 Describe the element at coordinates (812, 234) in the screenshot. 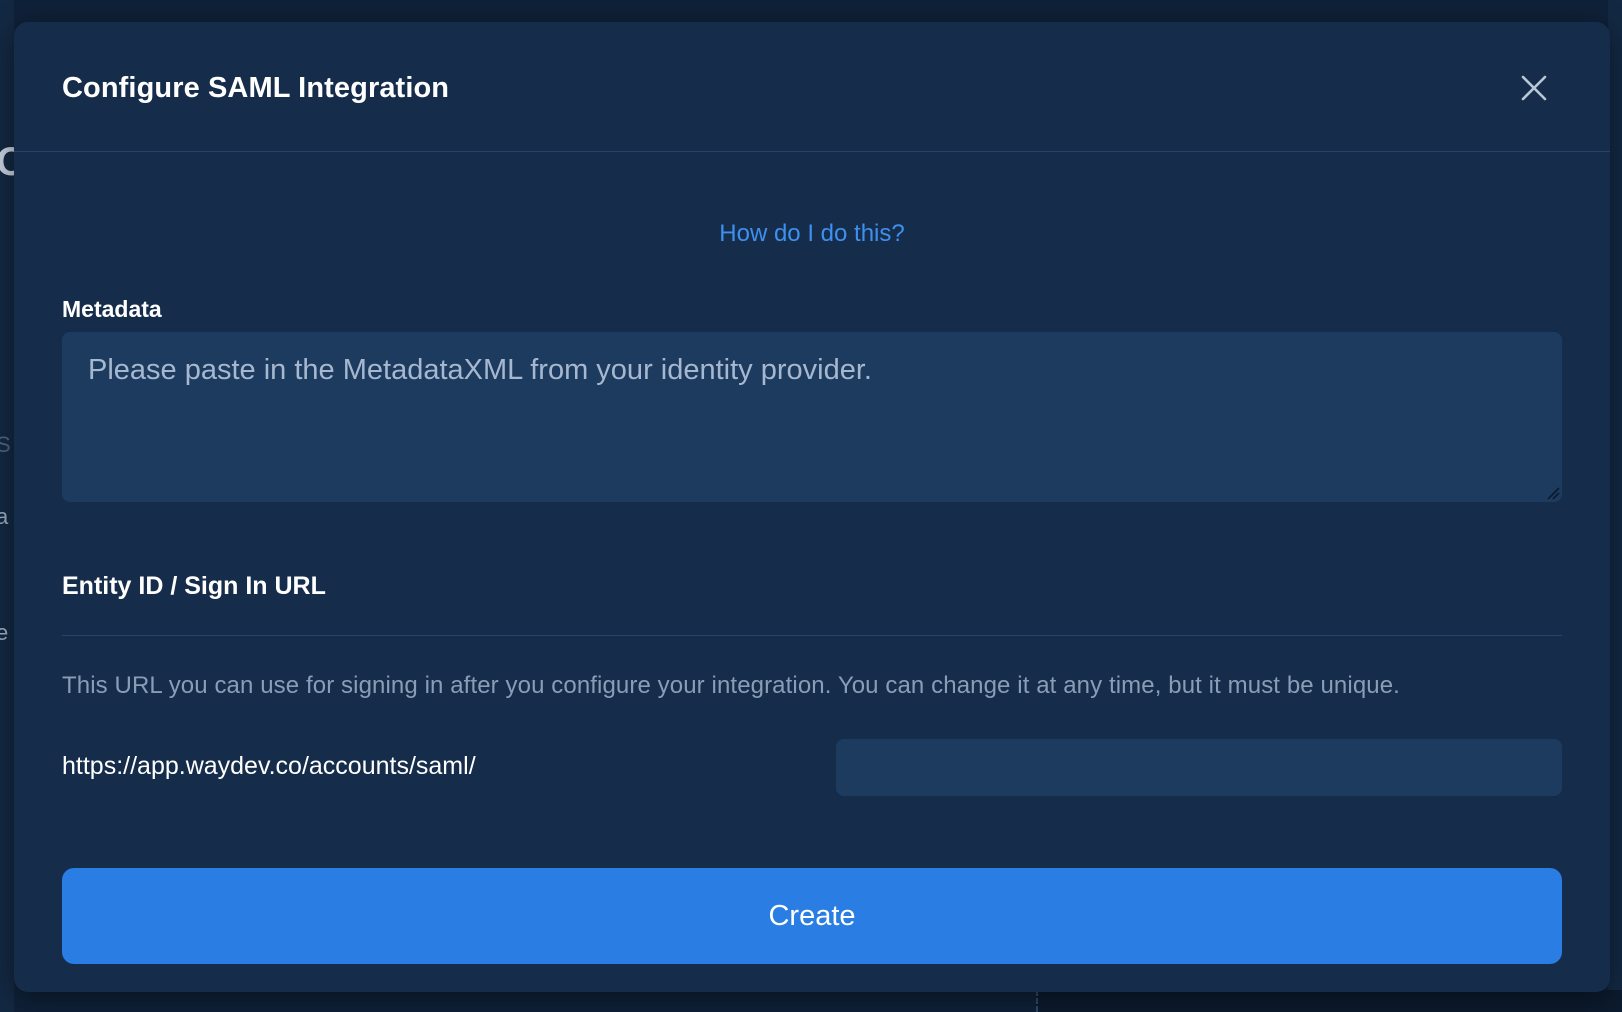

I see `help-link: How do I do this?` at that location.